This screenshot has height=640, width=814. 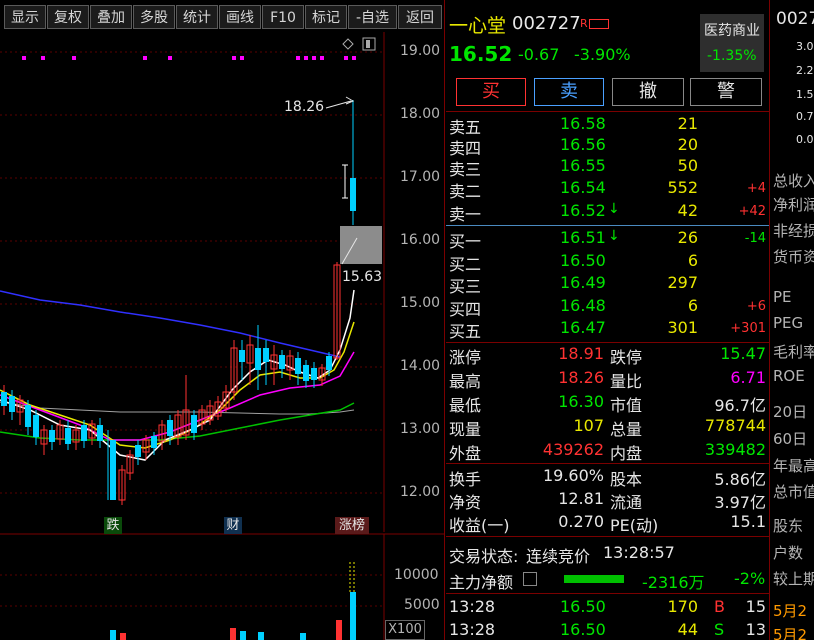 What do you see at coordinates (405, 630) in the screenshot?
I see `volume-unit-label: X100` at bounding box center [405, 630].